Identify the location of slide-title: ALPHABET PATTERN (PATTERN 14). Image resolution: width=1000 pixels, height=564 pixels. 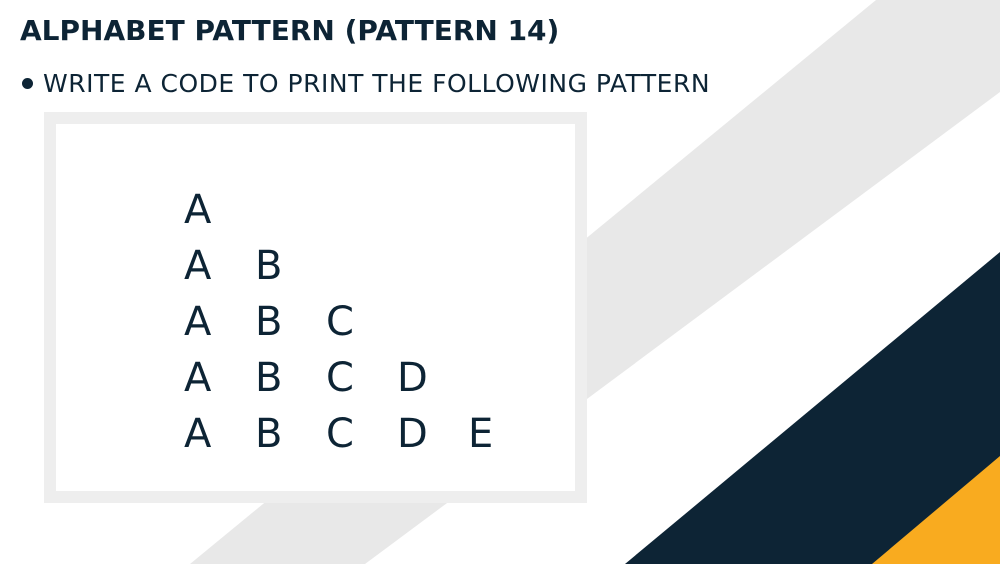
(290, 30).